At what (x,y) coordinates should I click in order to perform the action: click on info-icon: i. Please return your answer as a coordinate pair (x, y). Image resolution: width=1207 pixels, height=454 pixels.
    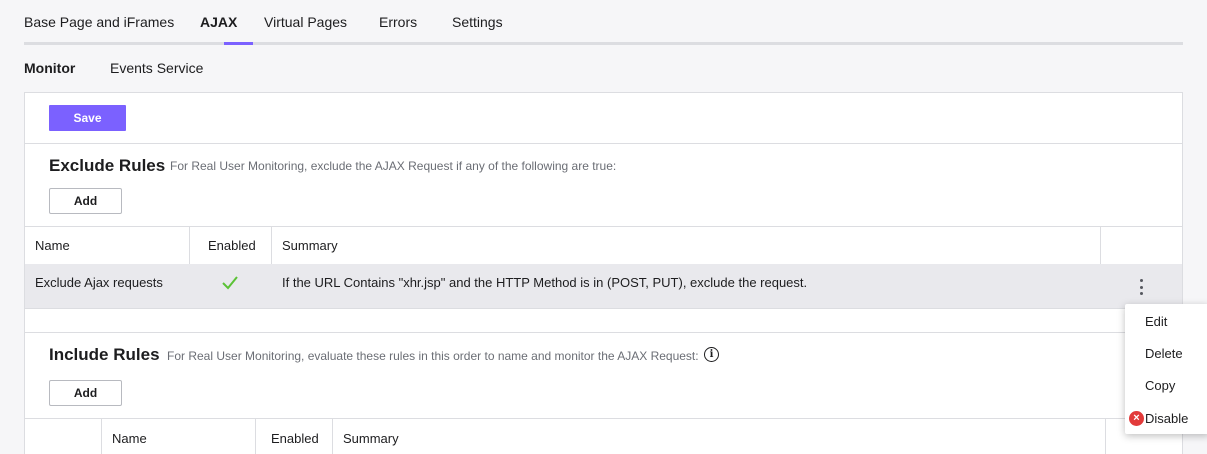
    Looking at the image, I should click on (711, 354).